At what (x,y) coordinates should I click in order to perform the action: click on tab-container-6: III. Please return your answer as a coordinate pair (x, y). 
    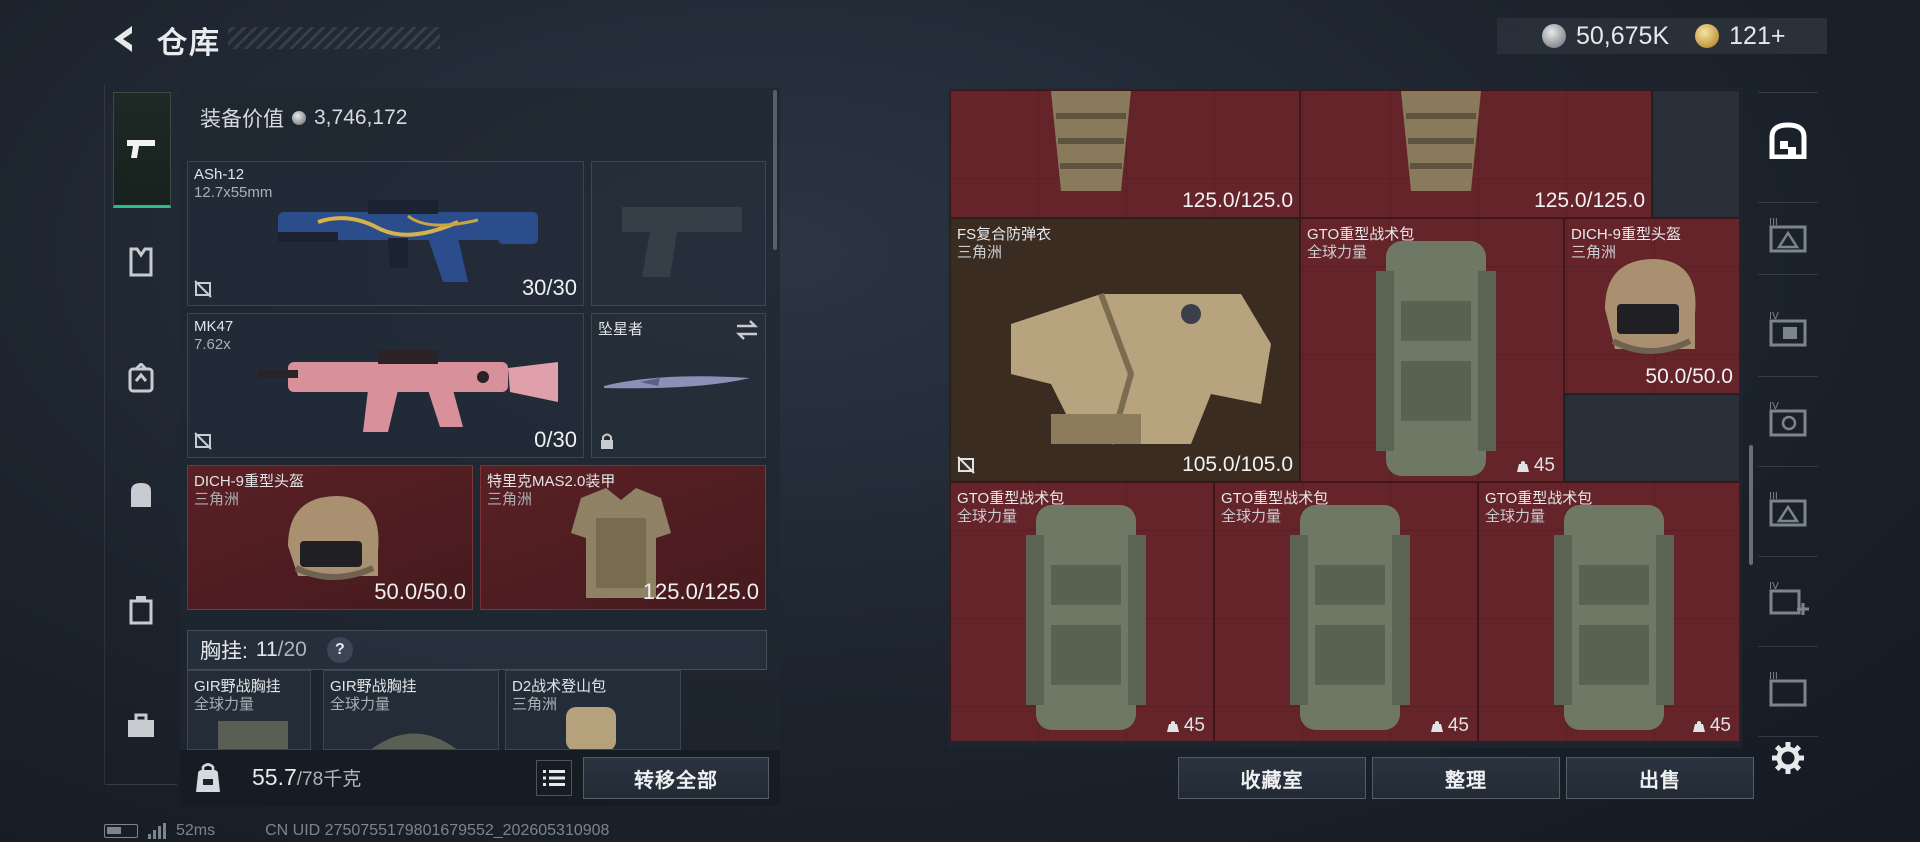
    Looking at the image, I should click on (1788, 688).